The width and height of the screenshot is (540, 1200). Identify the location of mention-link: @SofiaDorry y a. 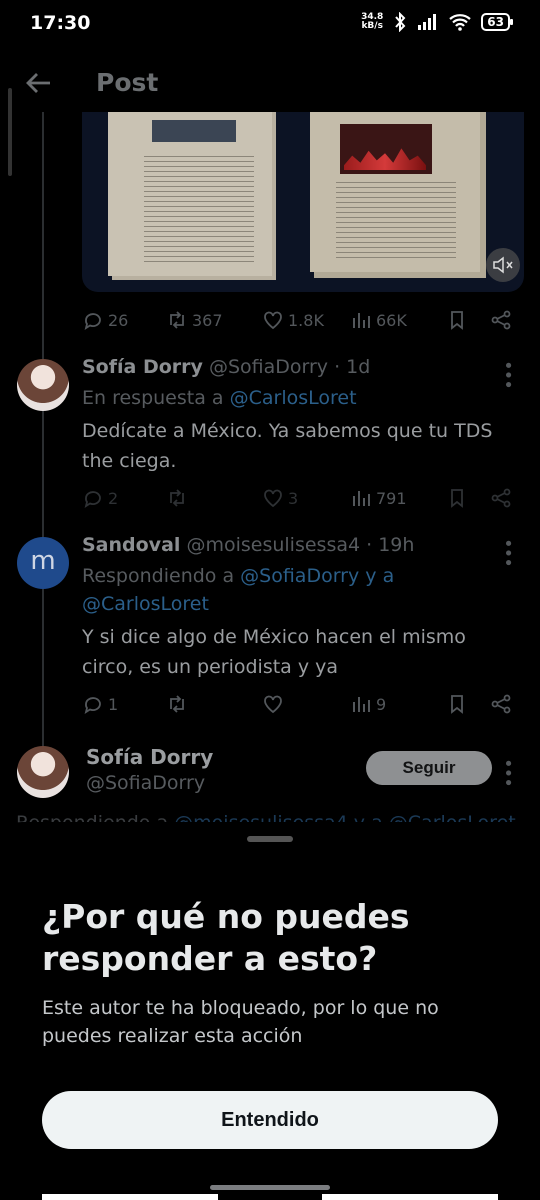
(317, 576).